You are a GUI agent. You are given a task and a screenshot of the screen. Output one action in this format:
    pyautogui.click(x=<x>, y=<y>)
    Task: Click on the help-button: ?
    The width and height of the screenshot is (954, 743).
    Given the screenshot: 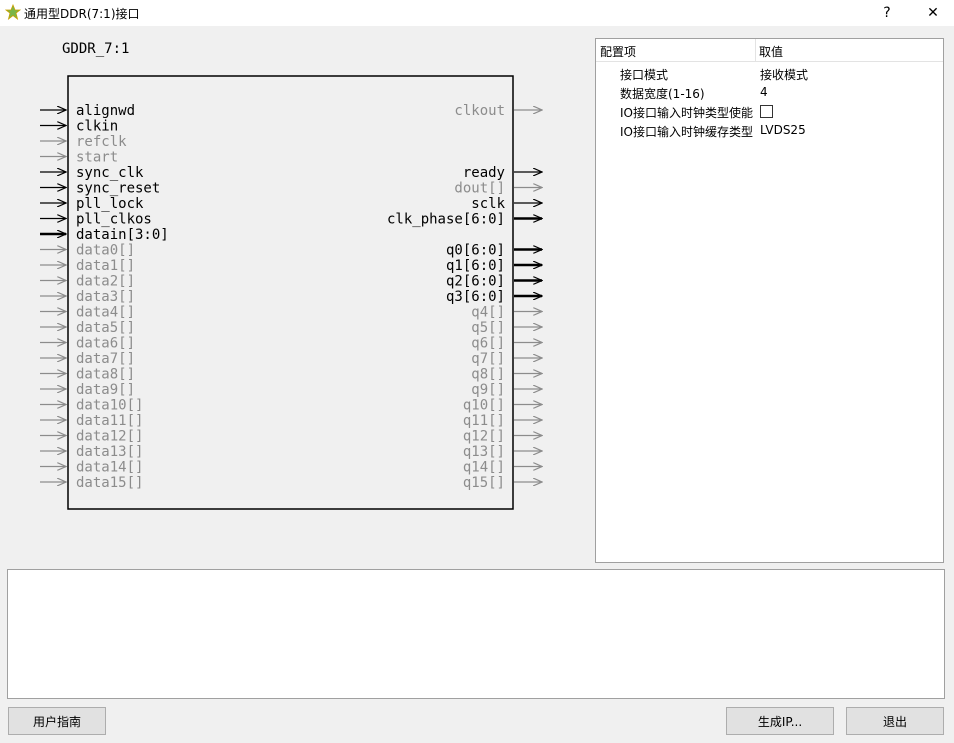 What is the action you would take?
    pyautogui.click(x=887, y=13)
    